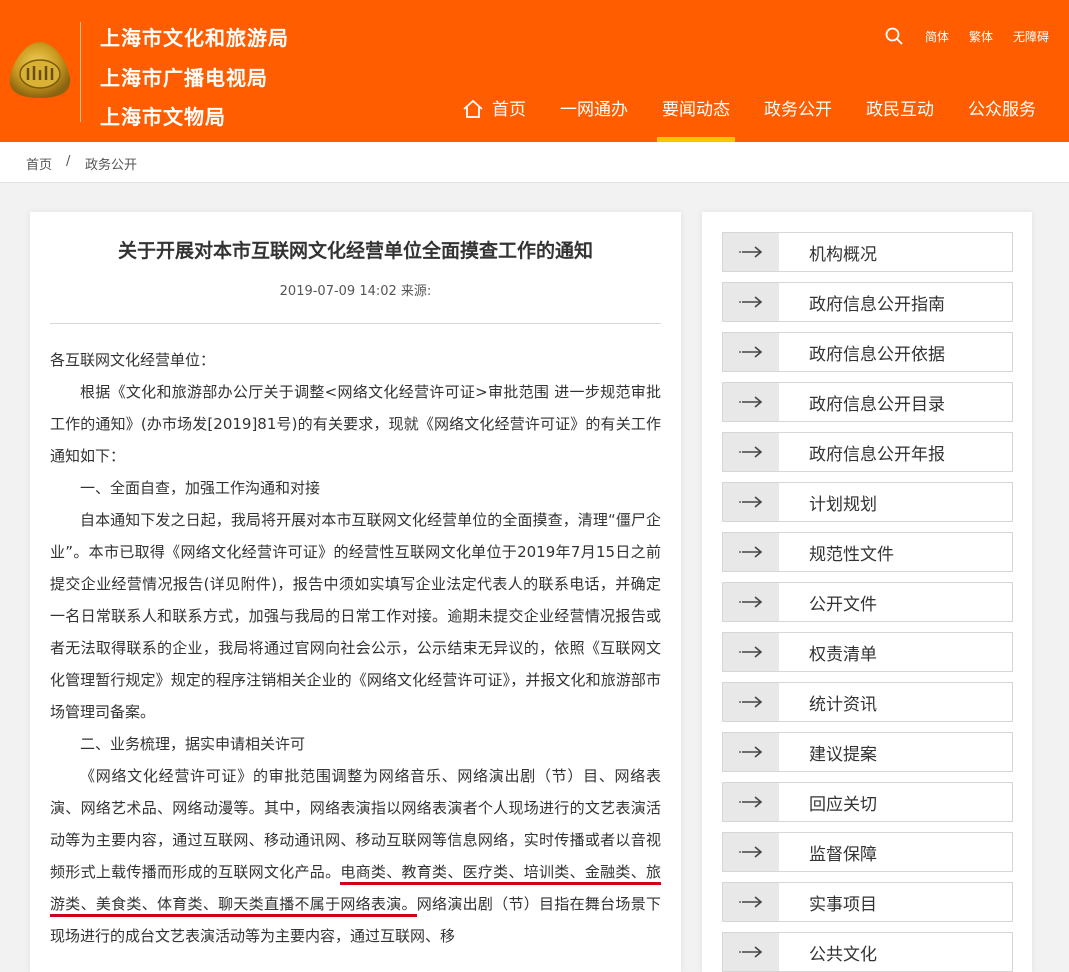 This screenshot has width=1069, height=972. What do you see at coordinates (843, 504) in the screenshot?
I see `sidebar-item-label: 计划规划` at bounding box center [843, 504].